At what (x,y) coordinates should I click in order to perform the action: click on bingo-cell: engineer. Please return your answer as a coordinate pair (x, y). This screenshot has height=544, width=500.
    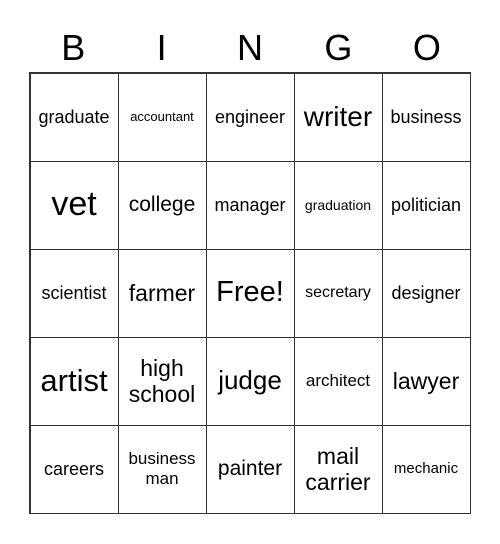
    Looking at the image, I should click on (250, 117).